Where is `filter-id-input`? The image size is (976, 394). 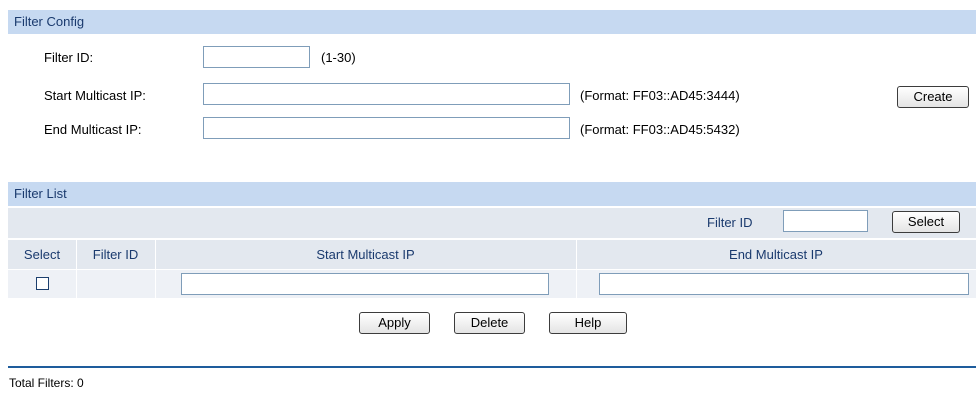
filter-id-input is located at coordinates (256, 57).